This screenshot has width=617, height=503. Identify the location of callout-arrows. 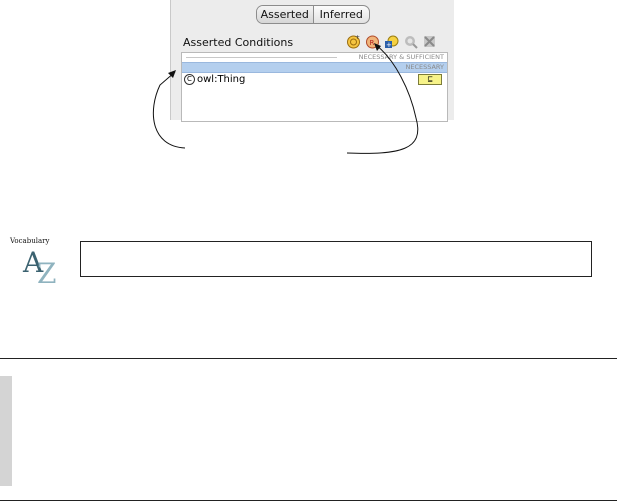
(285, 98).